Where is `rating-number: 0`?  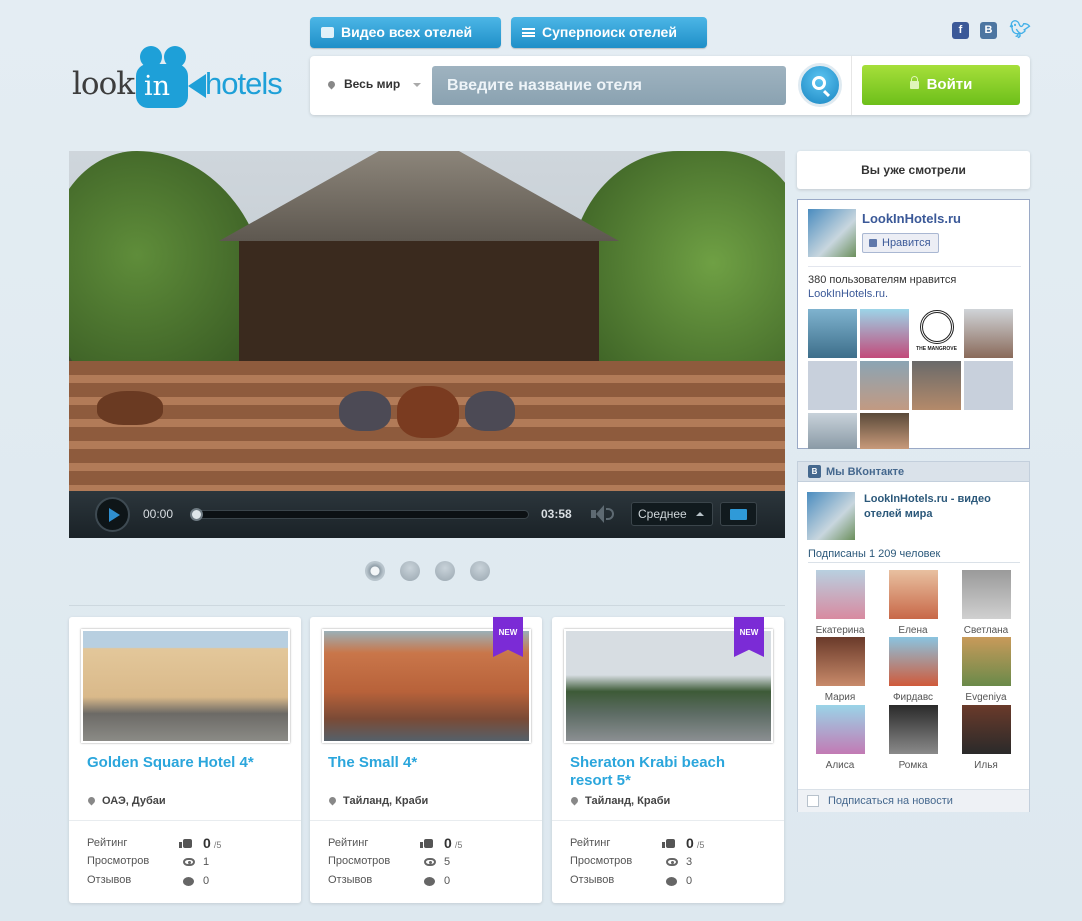 rating-number: 0 is located at coordinates (690, 843).